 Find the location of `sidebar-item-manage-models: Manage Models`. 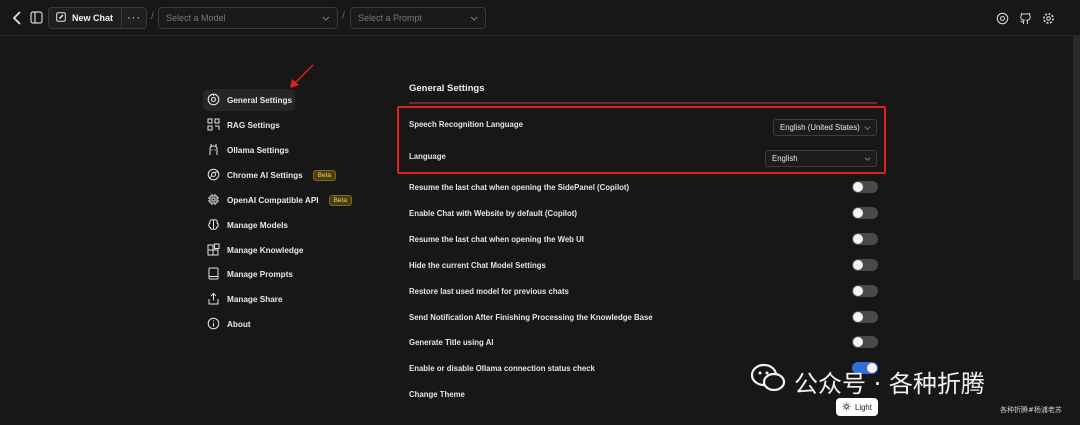

sidebar-item-manage-models: Manage Models is located at coordinates (245, 225).